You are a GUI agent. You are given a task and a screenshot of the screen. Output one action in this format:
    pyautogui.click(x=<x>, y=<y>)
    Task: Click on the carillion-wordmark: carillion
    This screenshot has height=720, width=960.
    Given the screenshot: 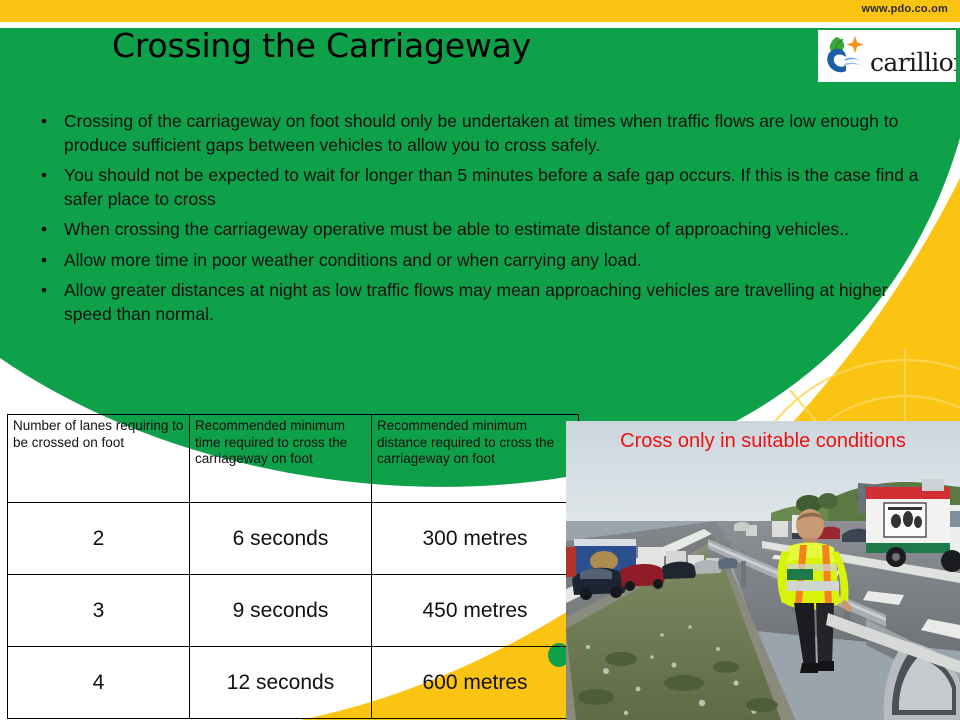 What is the action you would take?
    pyautogui.click(x=913, y=62)
    